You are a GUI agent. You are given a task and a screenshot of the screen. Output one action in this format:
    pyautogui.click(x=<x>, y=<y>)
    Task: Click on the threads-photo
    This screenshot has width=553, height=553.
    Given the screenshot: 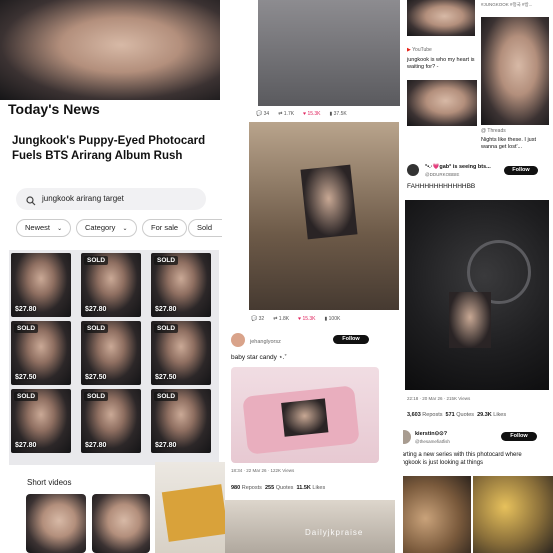 What is the action you would take?
    pyautogui.click(x=442, y=103)
    